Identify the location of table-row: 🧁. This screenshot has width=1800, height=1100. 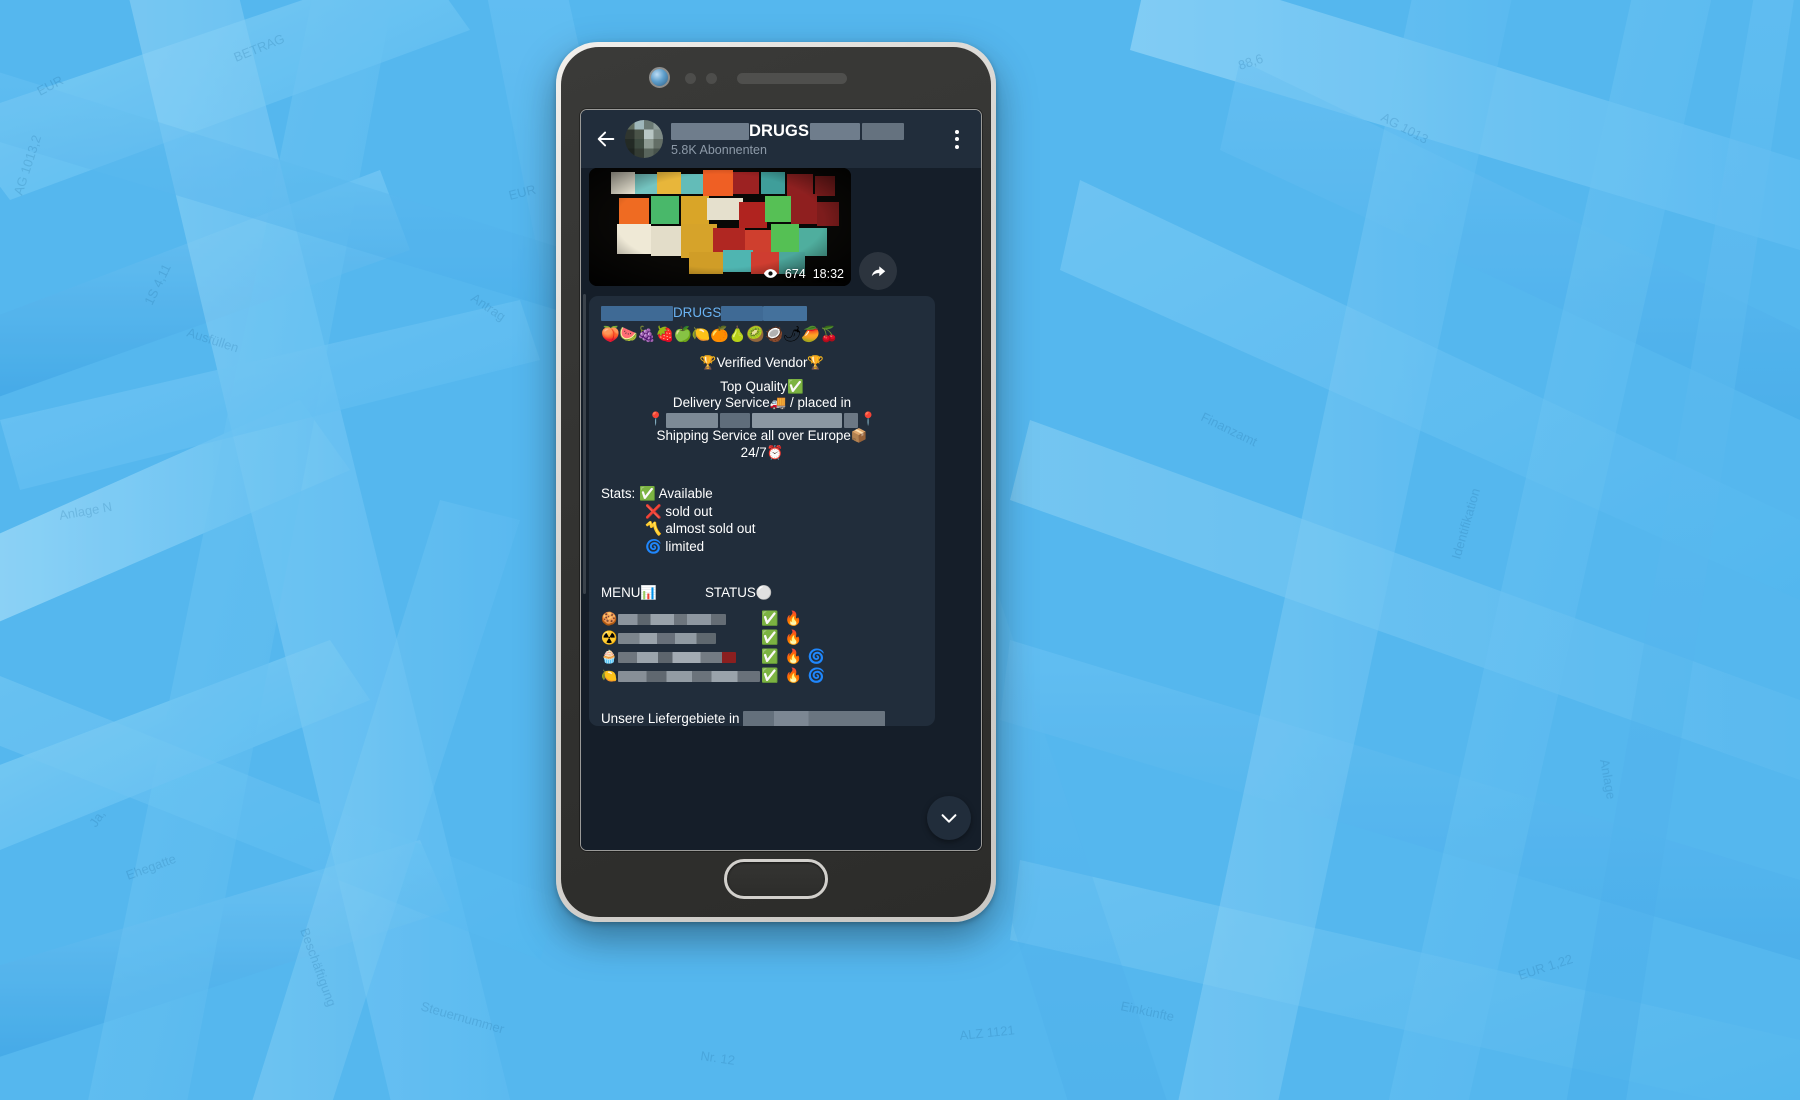
(681, 657).